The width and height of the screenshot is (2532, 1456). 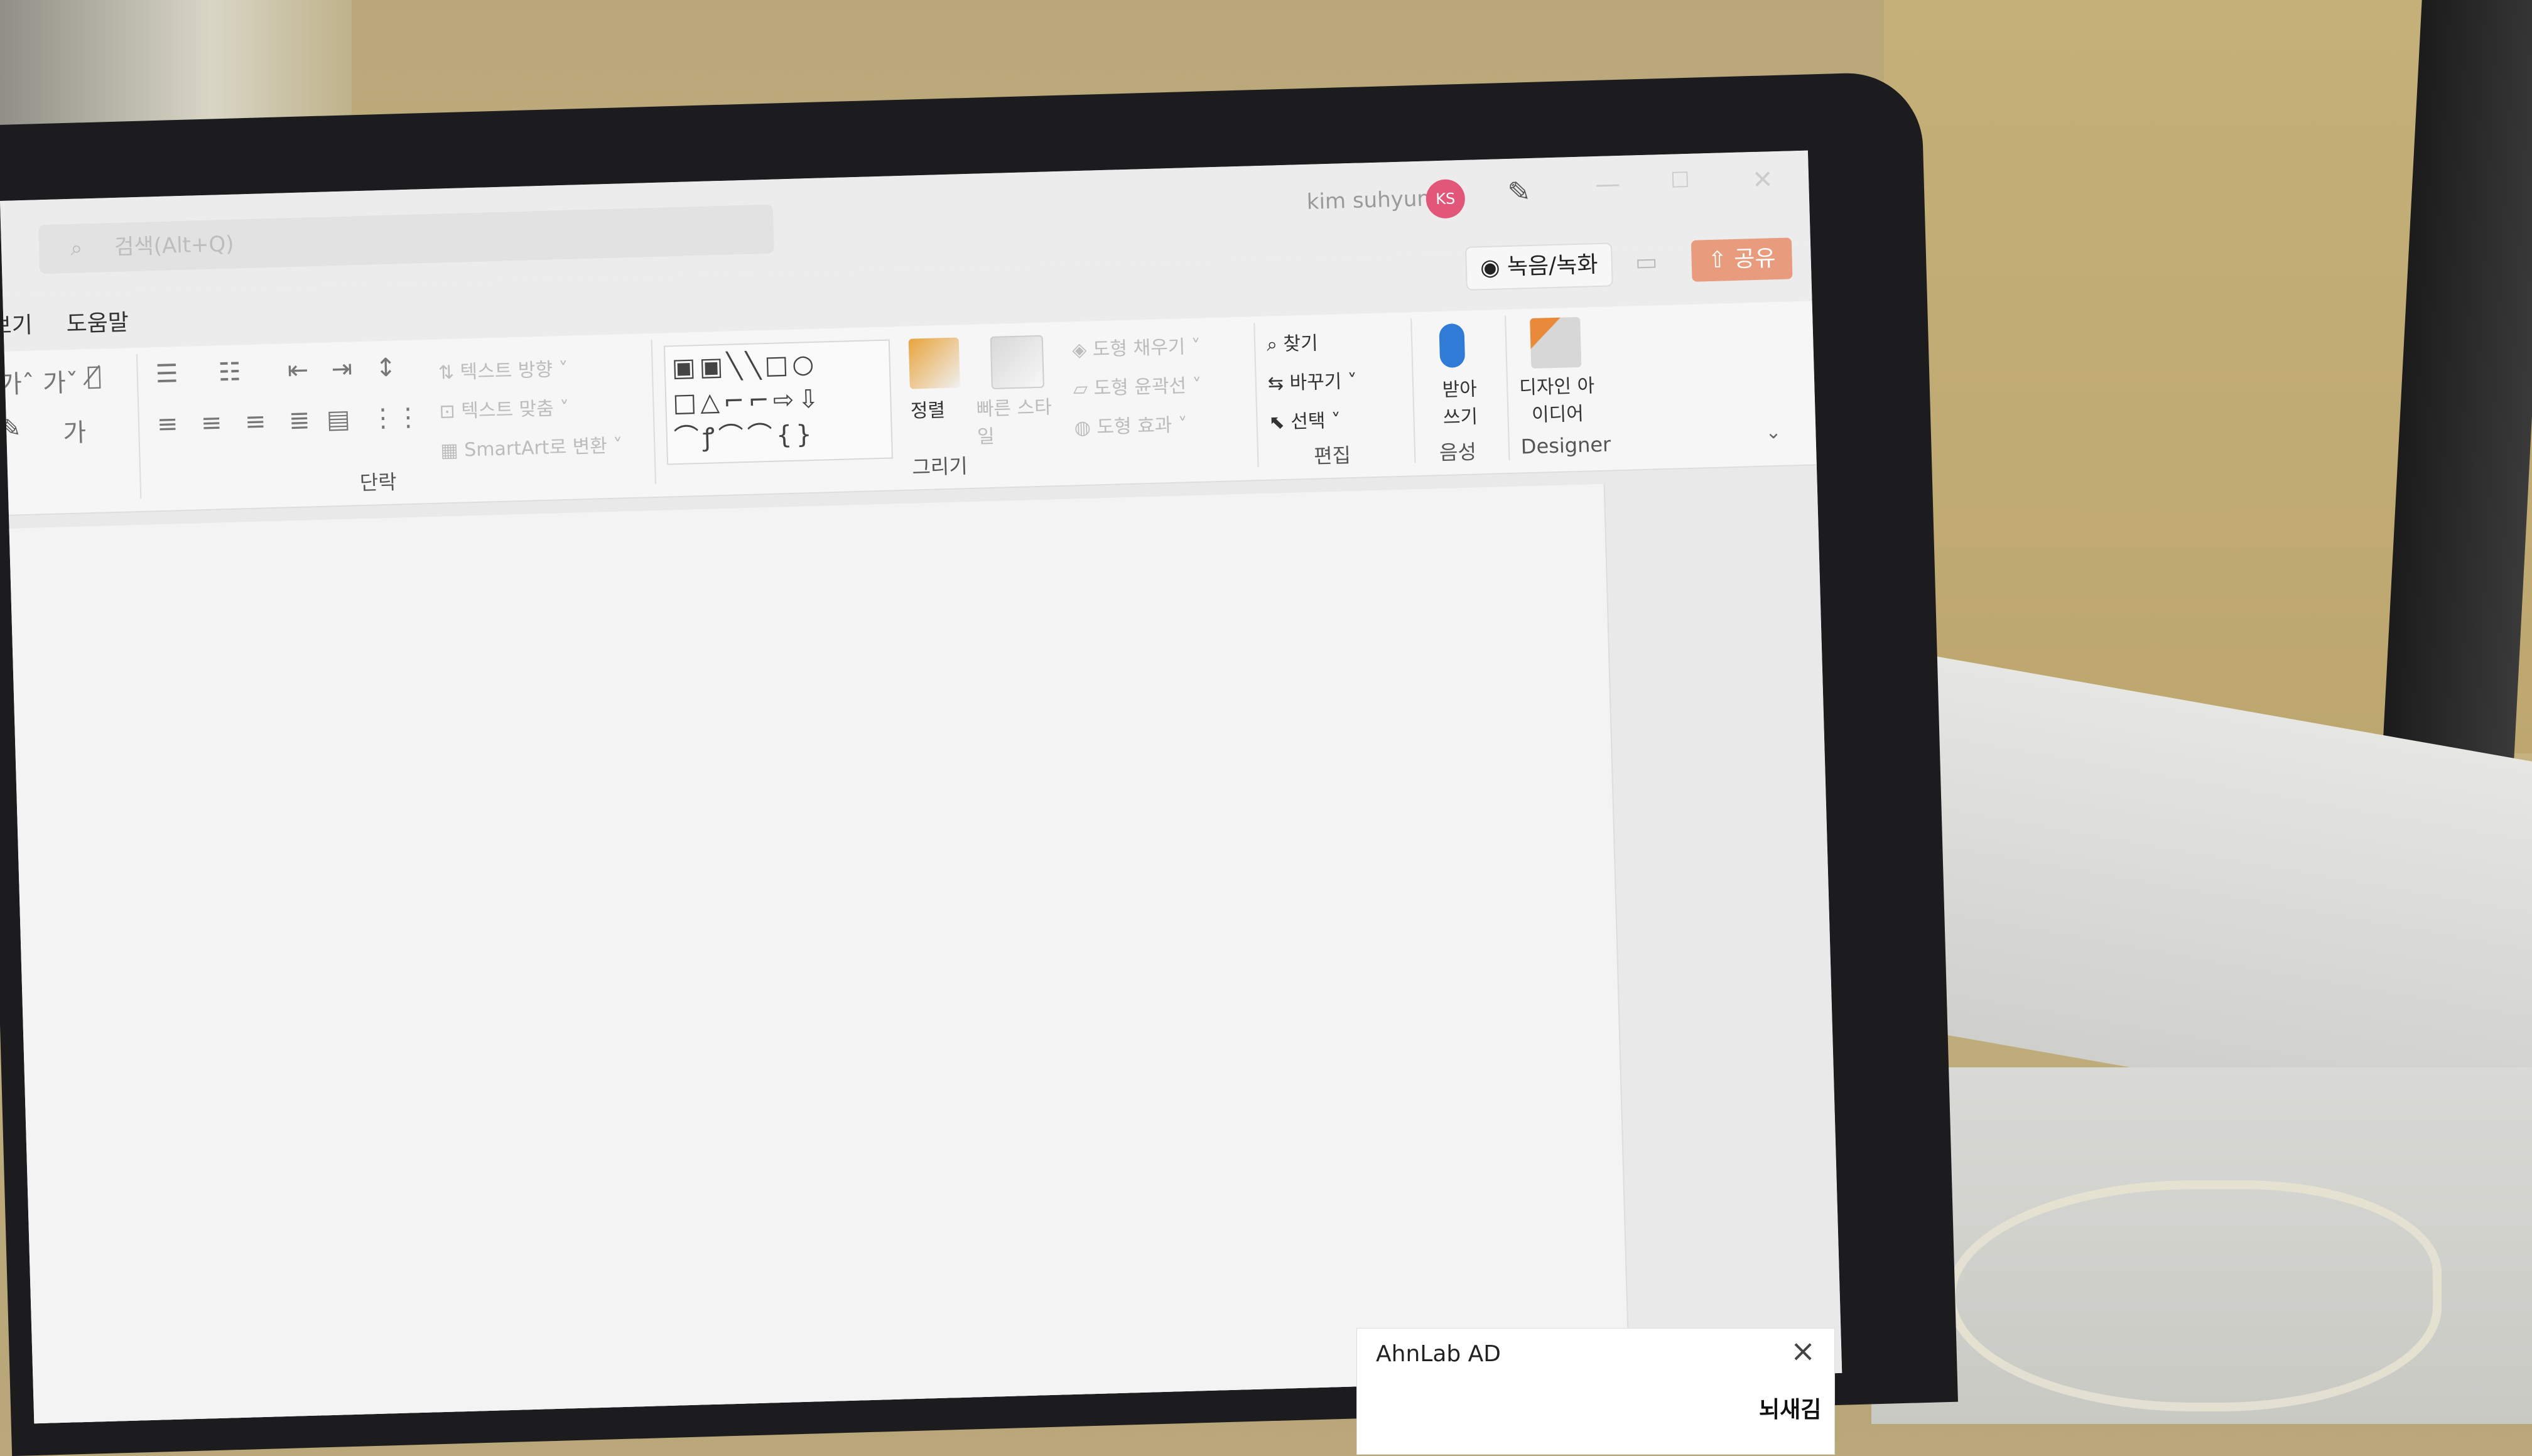 What do you see at coordinates (17, 382) in the screenshot?
I see `font-size-increase-icon: 가ˆ` at bounding box center [17, 382].